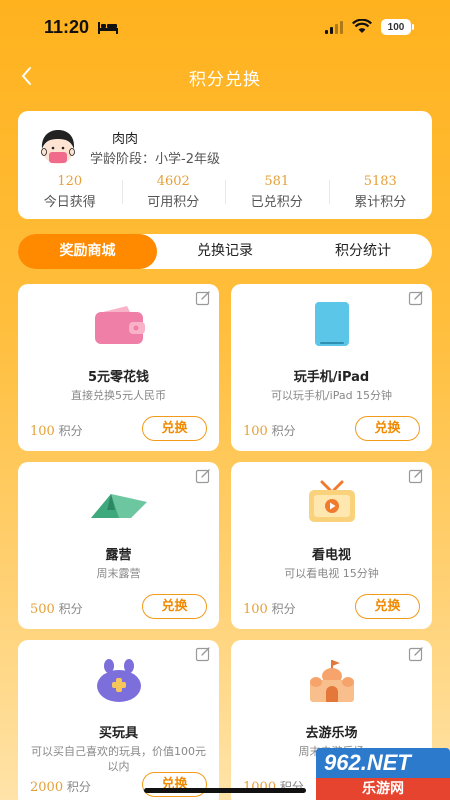  What do you see at coordinates (118, 377) in the screenshot?
I see `reward-title: 5元零花钱` at bounding box center [118, 377].